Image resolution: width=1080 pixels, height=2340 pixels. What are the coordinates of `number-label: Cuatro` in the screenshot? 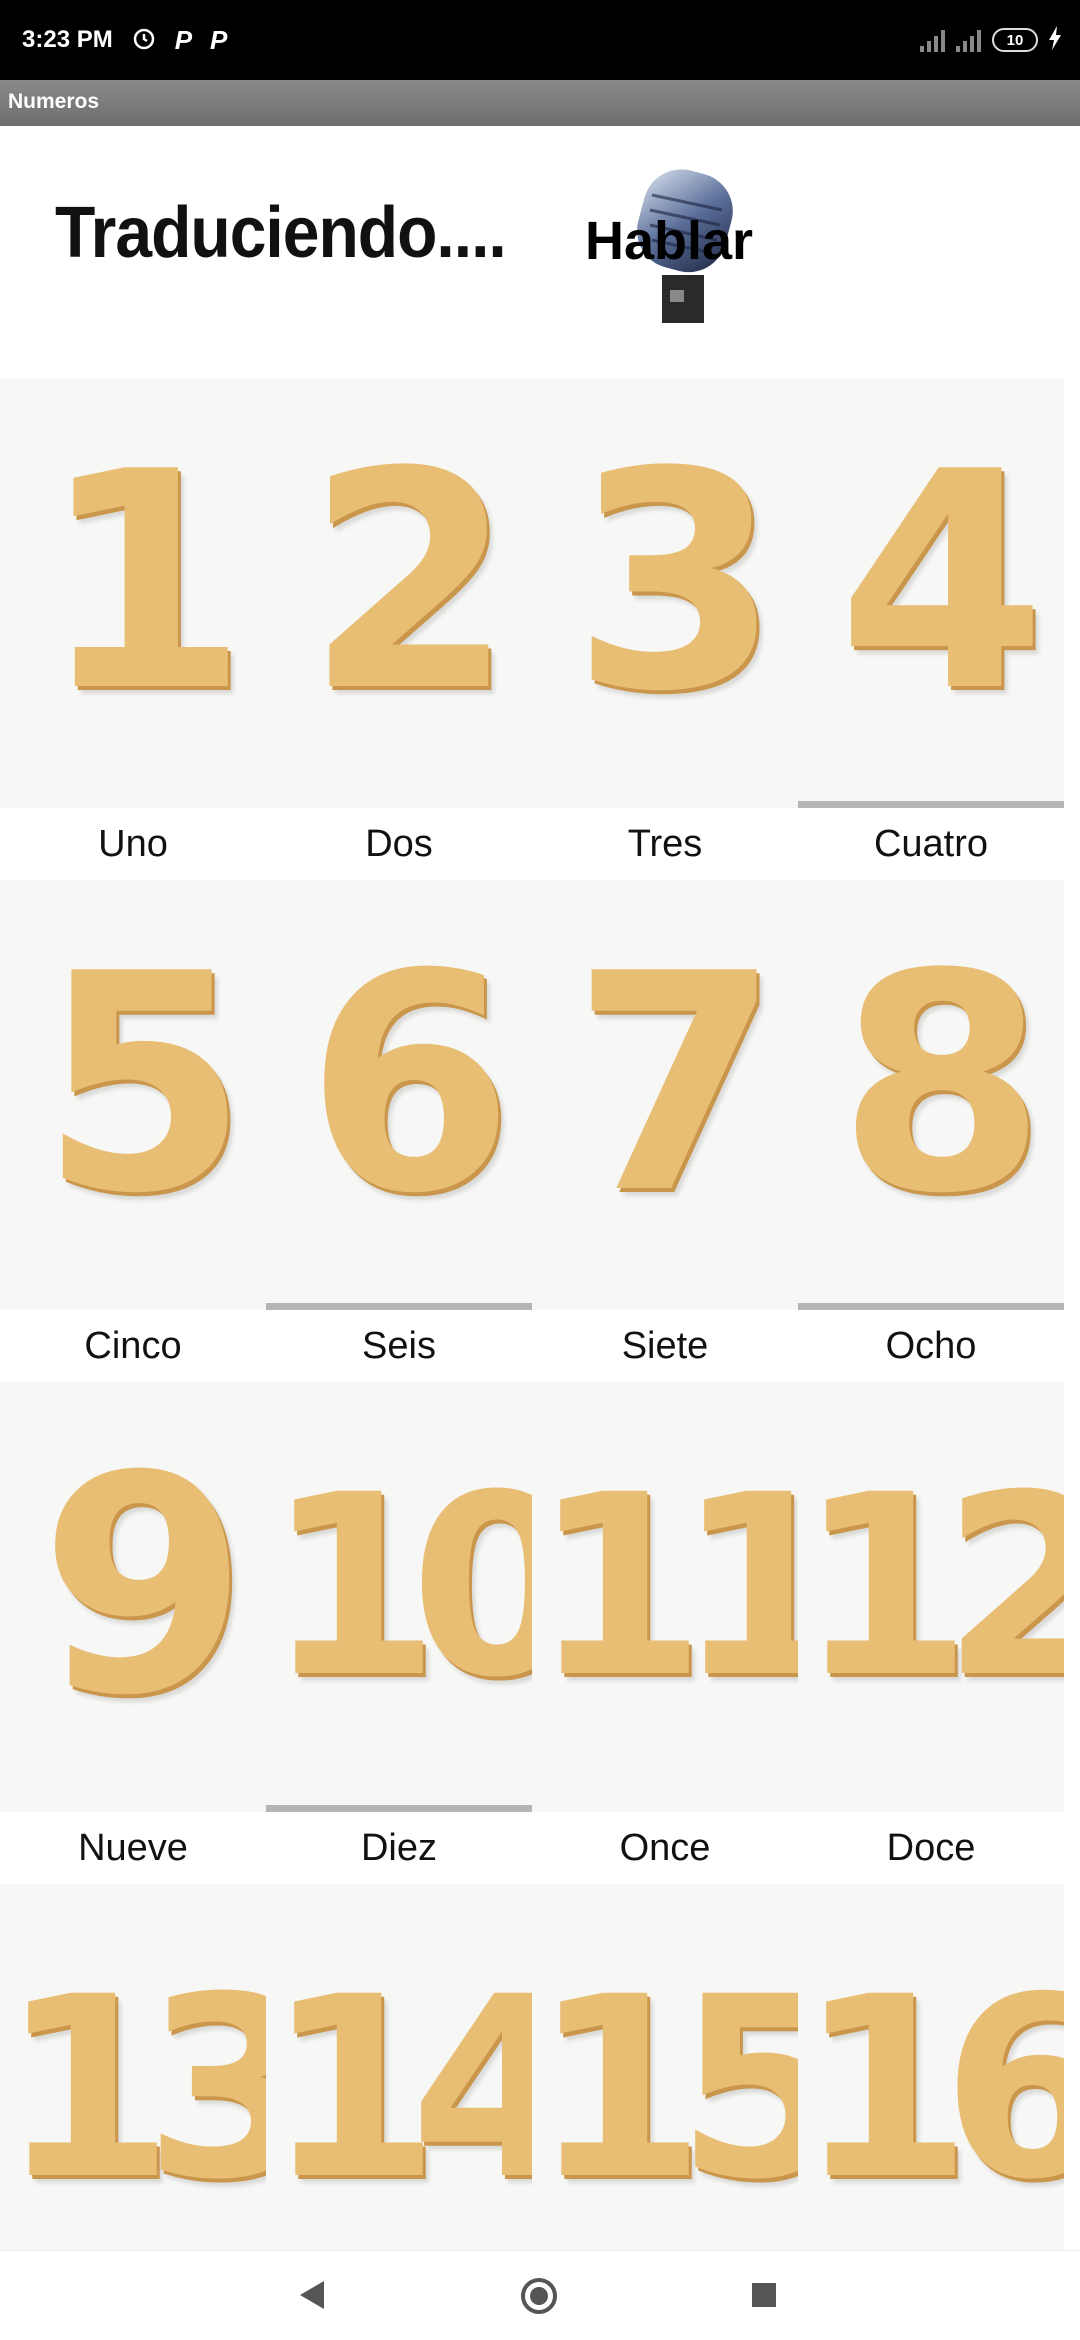 It's located at (931, 844).